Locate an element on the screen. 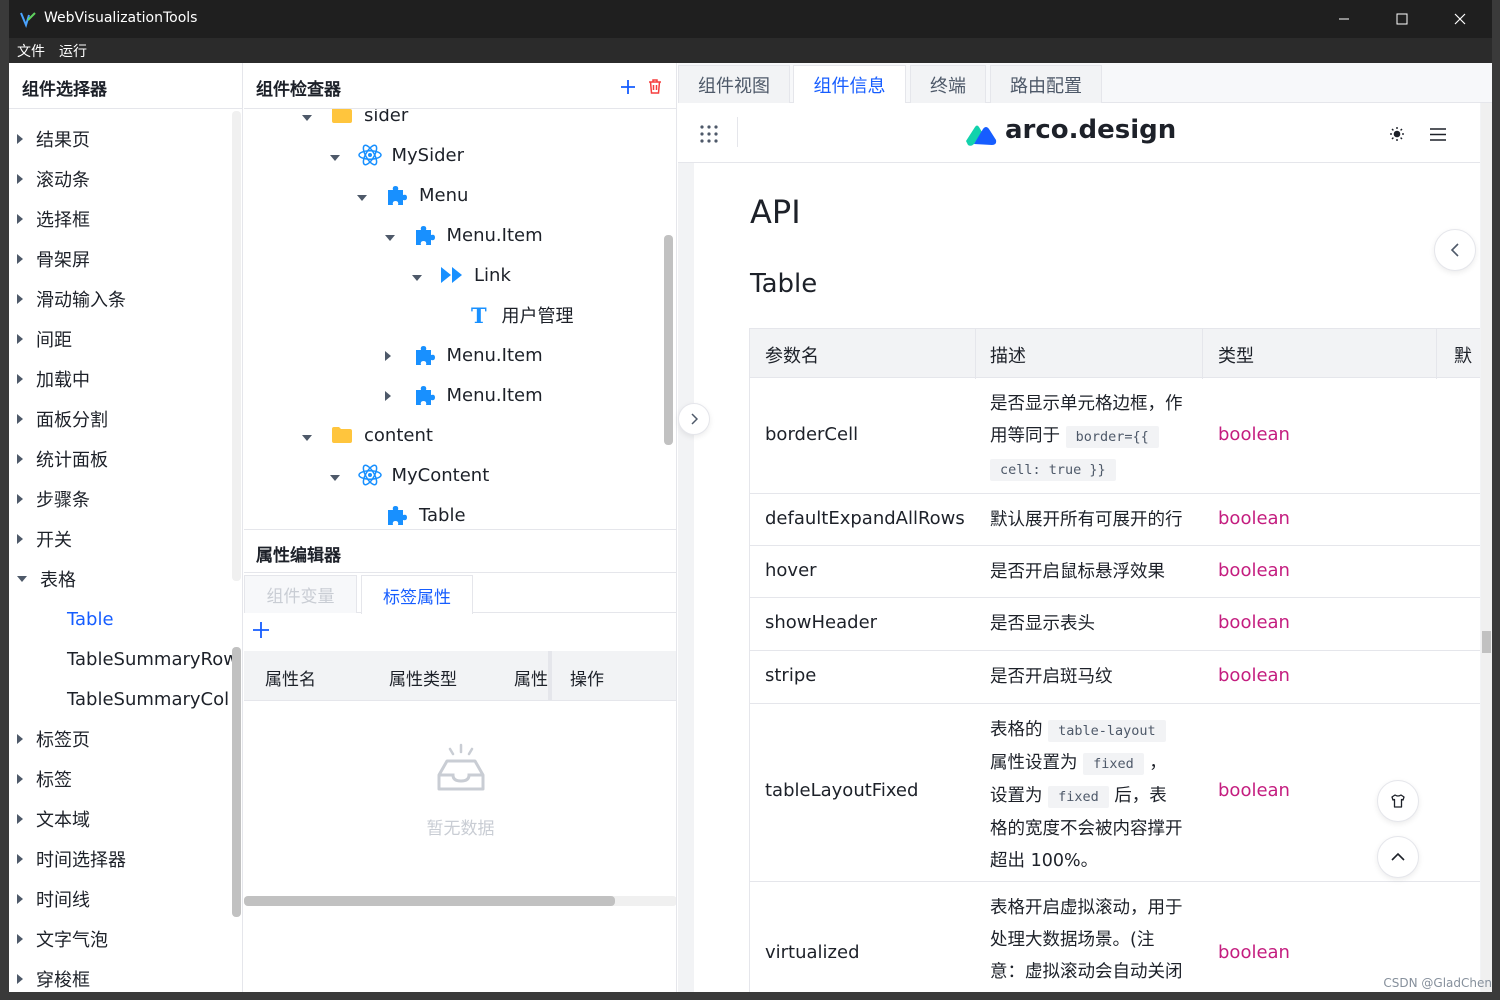 The width and height of the screenshot is (1500, 1000). tab-component-info: 组件信息 is located at coordinates (849, 84).